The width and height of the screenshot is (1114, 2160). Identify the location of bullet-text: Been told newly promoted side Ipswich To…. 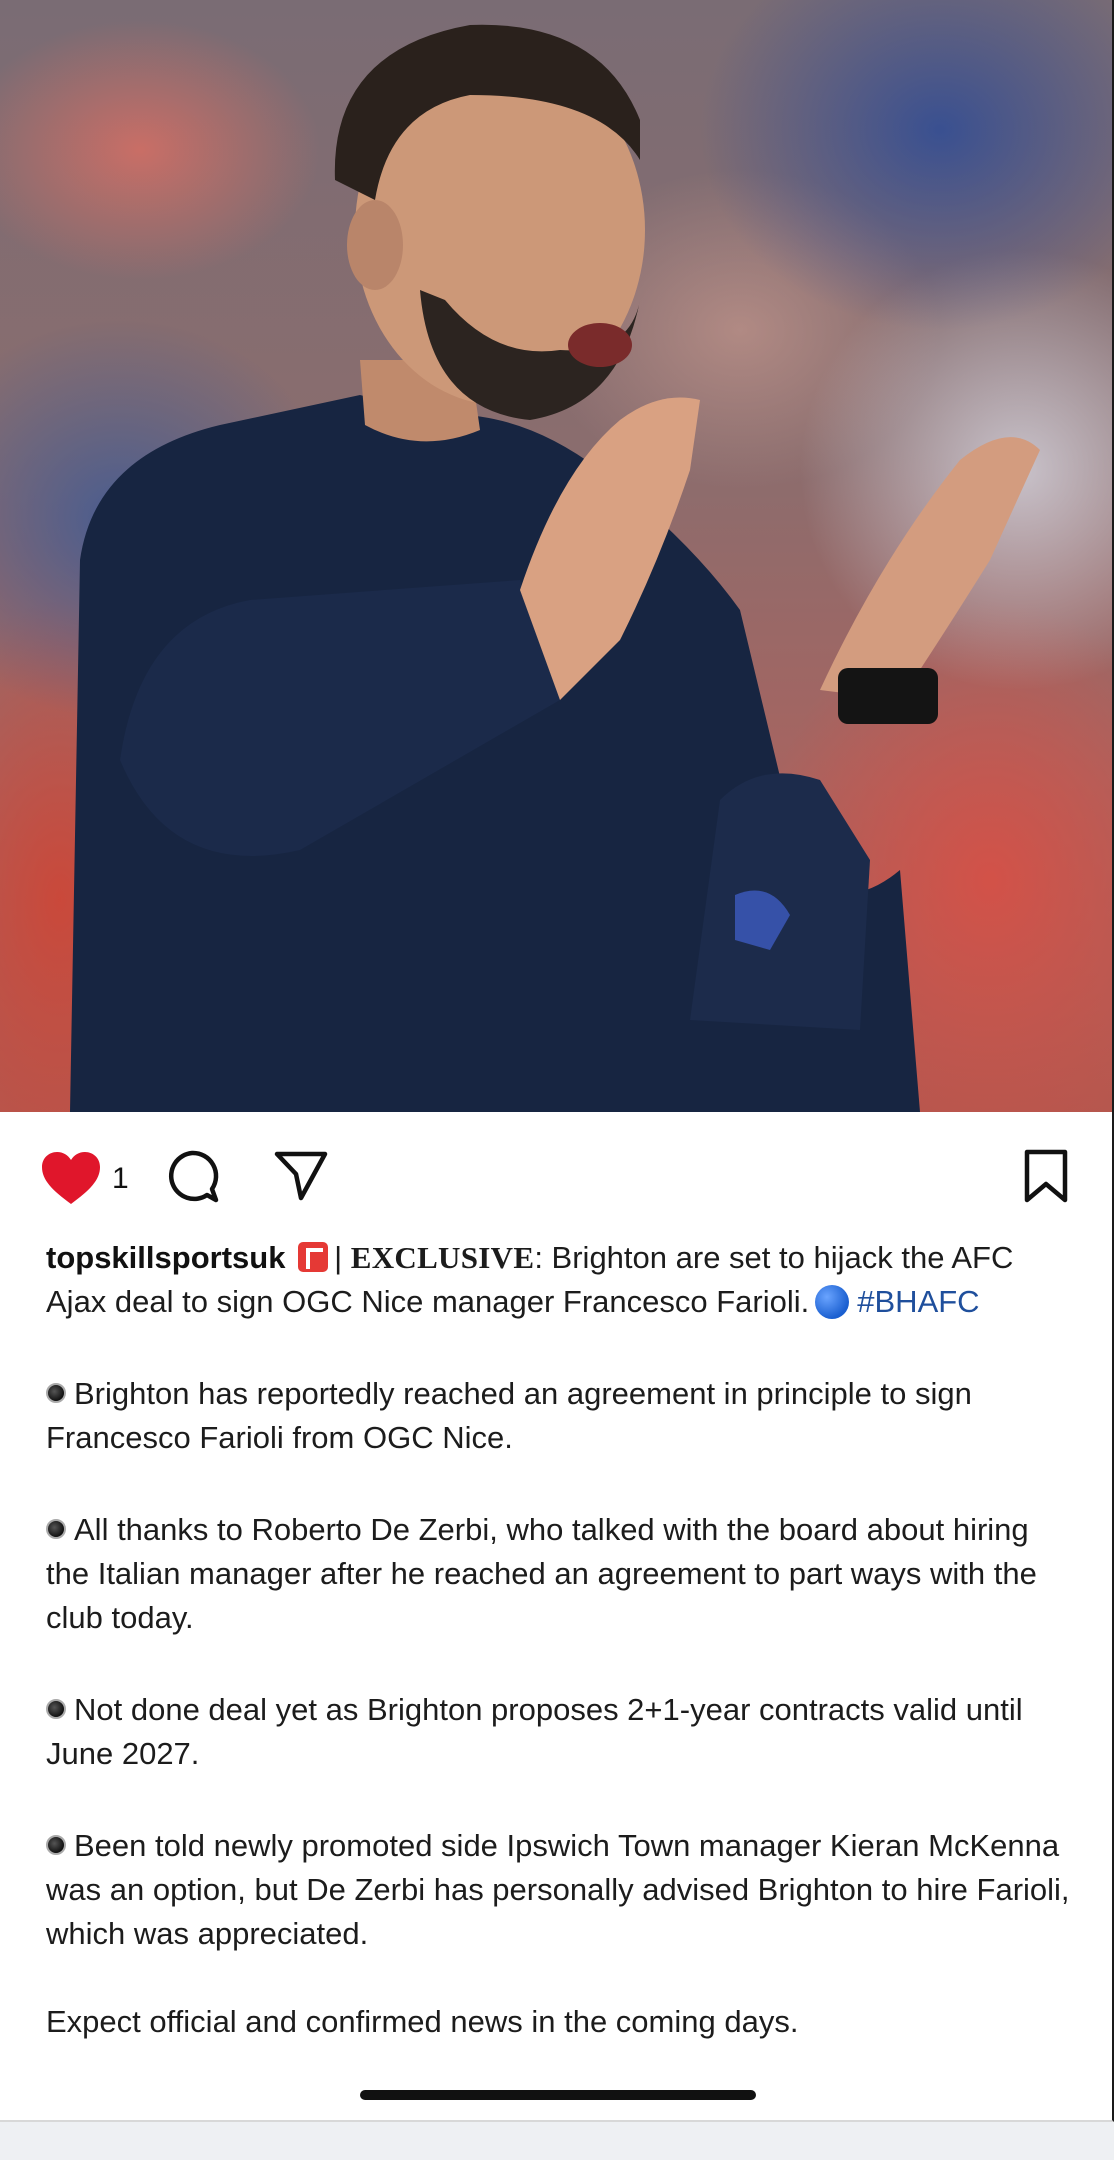
(558, 1889).